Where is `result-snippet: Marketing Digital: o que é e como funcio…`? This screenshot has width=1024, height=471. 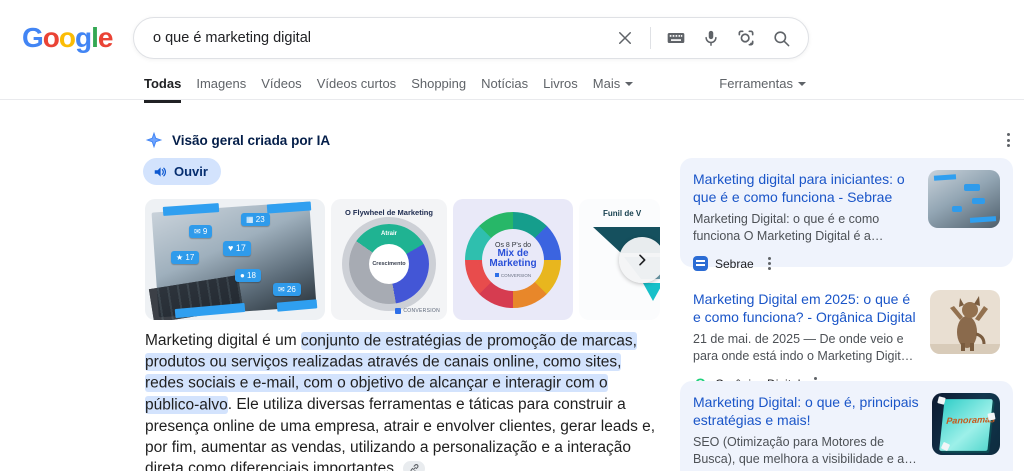 result-snippet: Marketing Digital: o que é e como funcio… is located at coordinates (786, 227).